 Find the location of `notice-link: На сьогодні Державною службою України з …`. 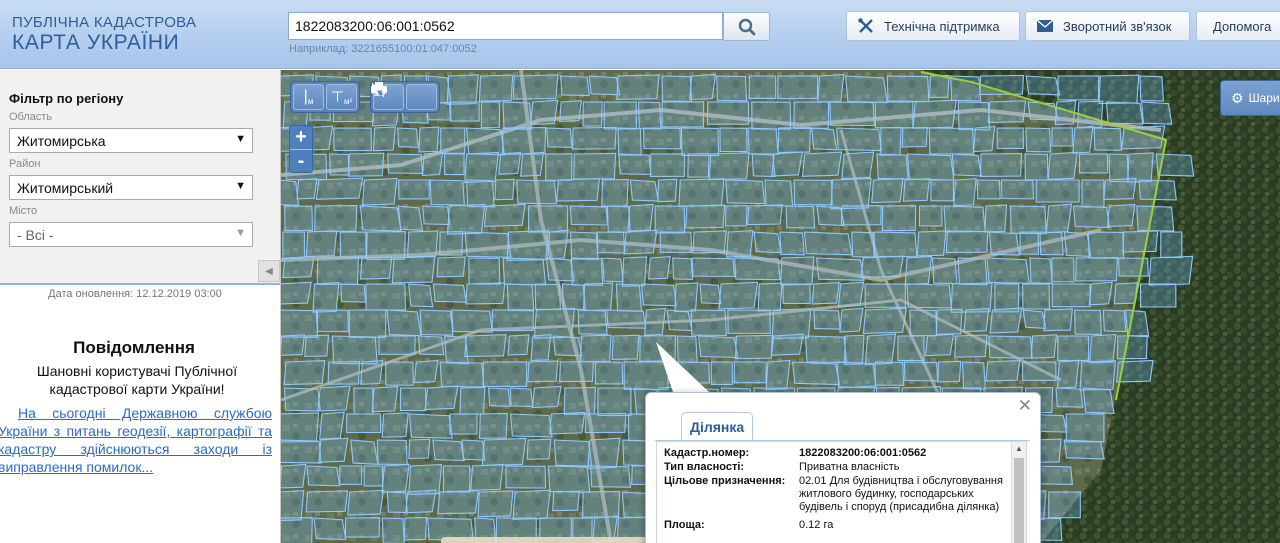

notice-link: На сьогодні Державною службою України з … is located at coordinates (136, 440).